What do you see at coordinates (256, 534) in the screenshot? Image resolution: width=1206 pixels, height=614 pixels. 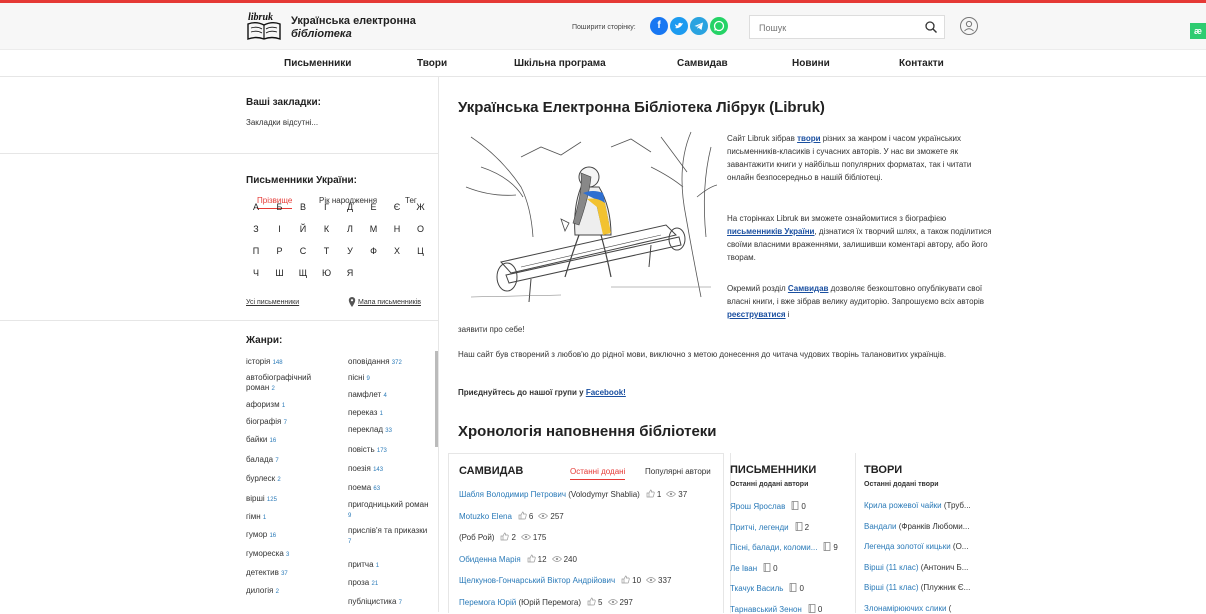 I see `genre-name: гумор` at bounding box center [256, 534].